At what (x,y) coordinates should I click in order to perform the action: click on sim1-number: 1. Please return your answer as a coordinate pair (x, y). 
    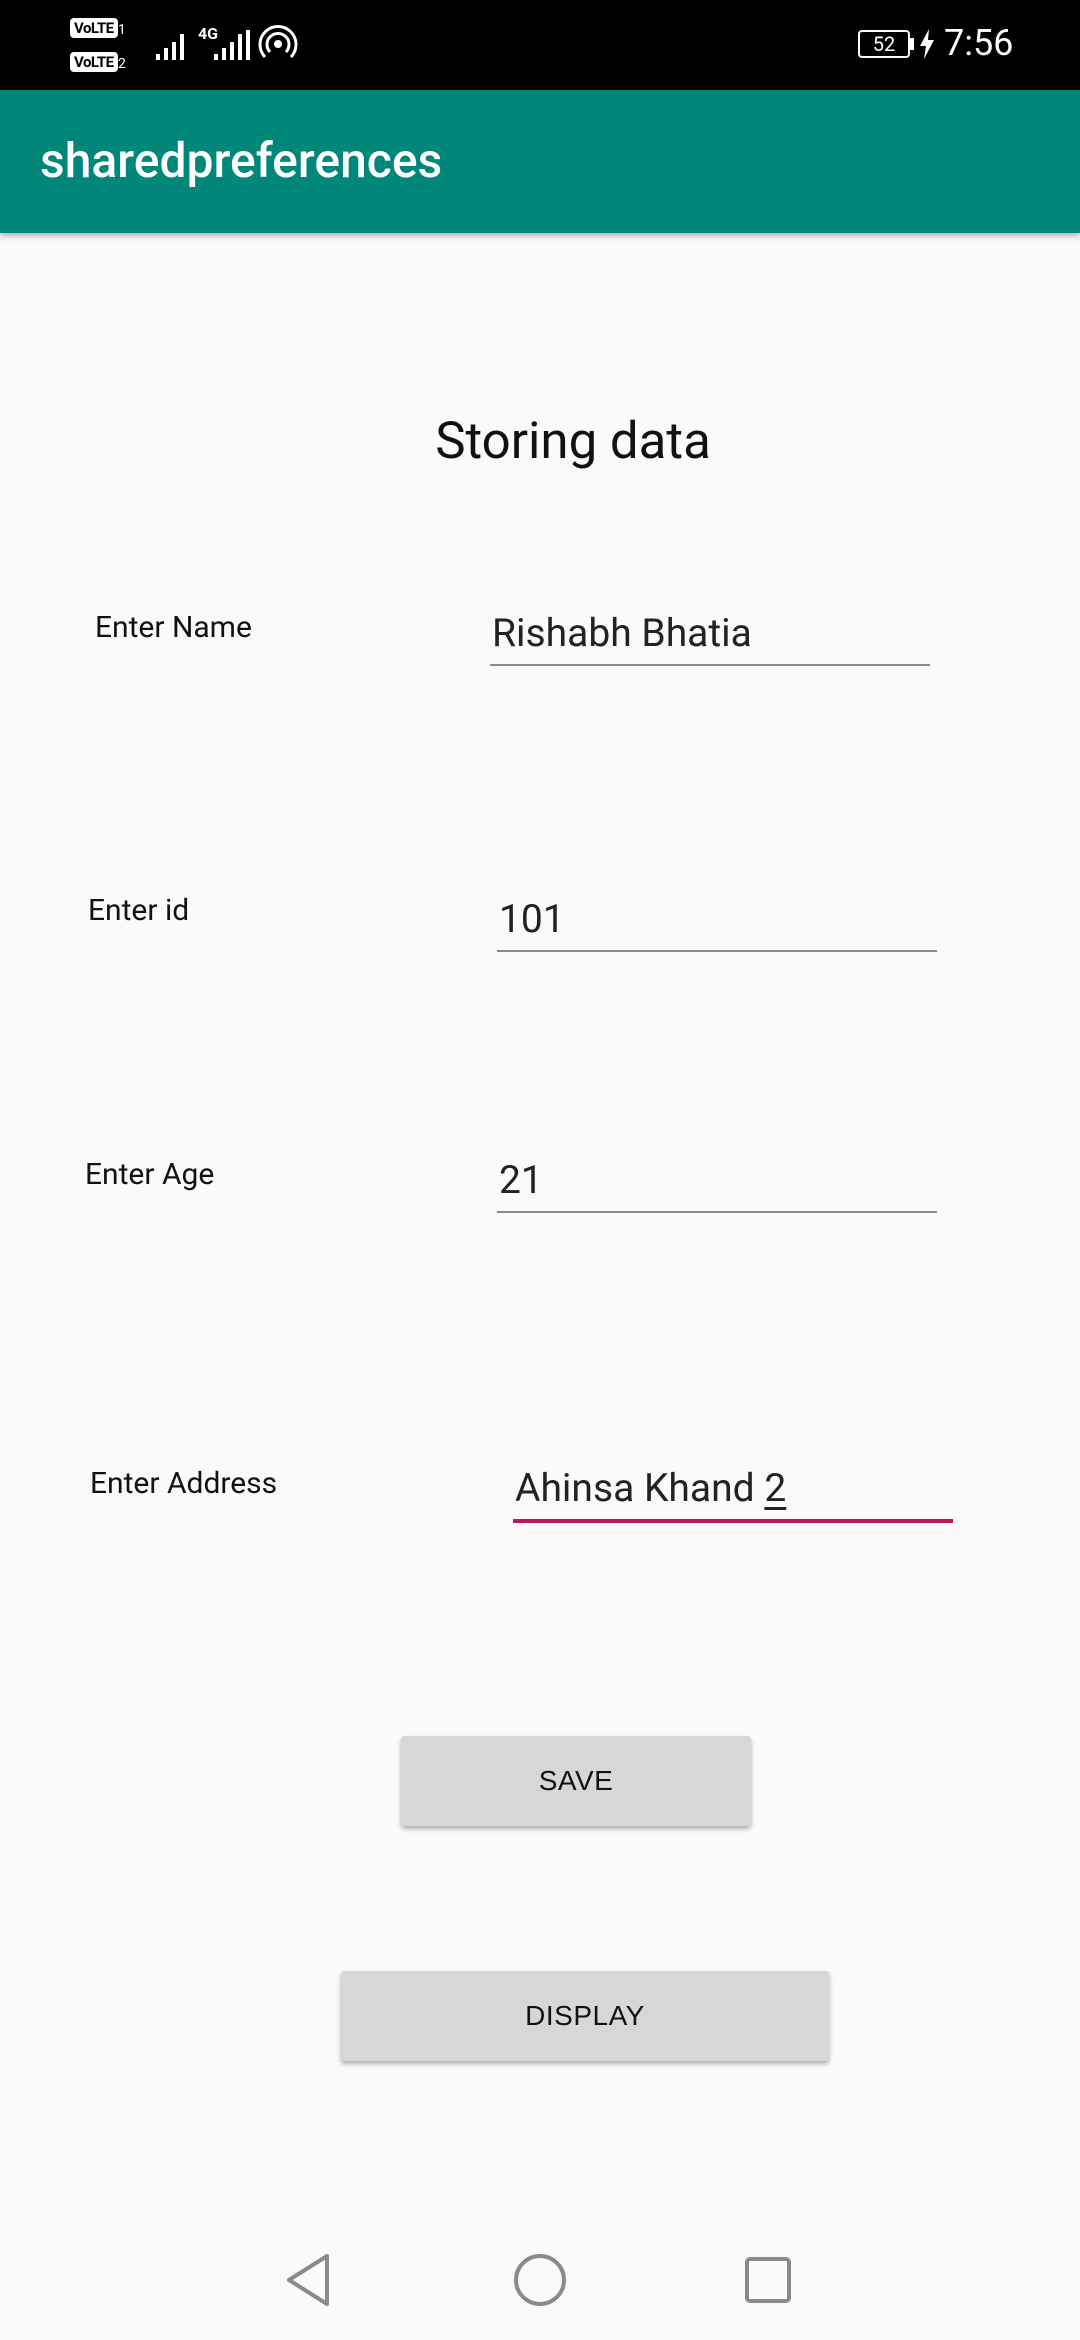
    Looking at the image, I should click on (122, 30).